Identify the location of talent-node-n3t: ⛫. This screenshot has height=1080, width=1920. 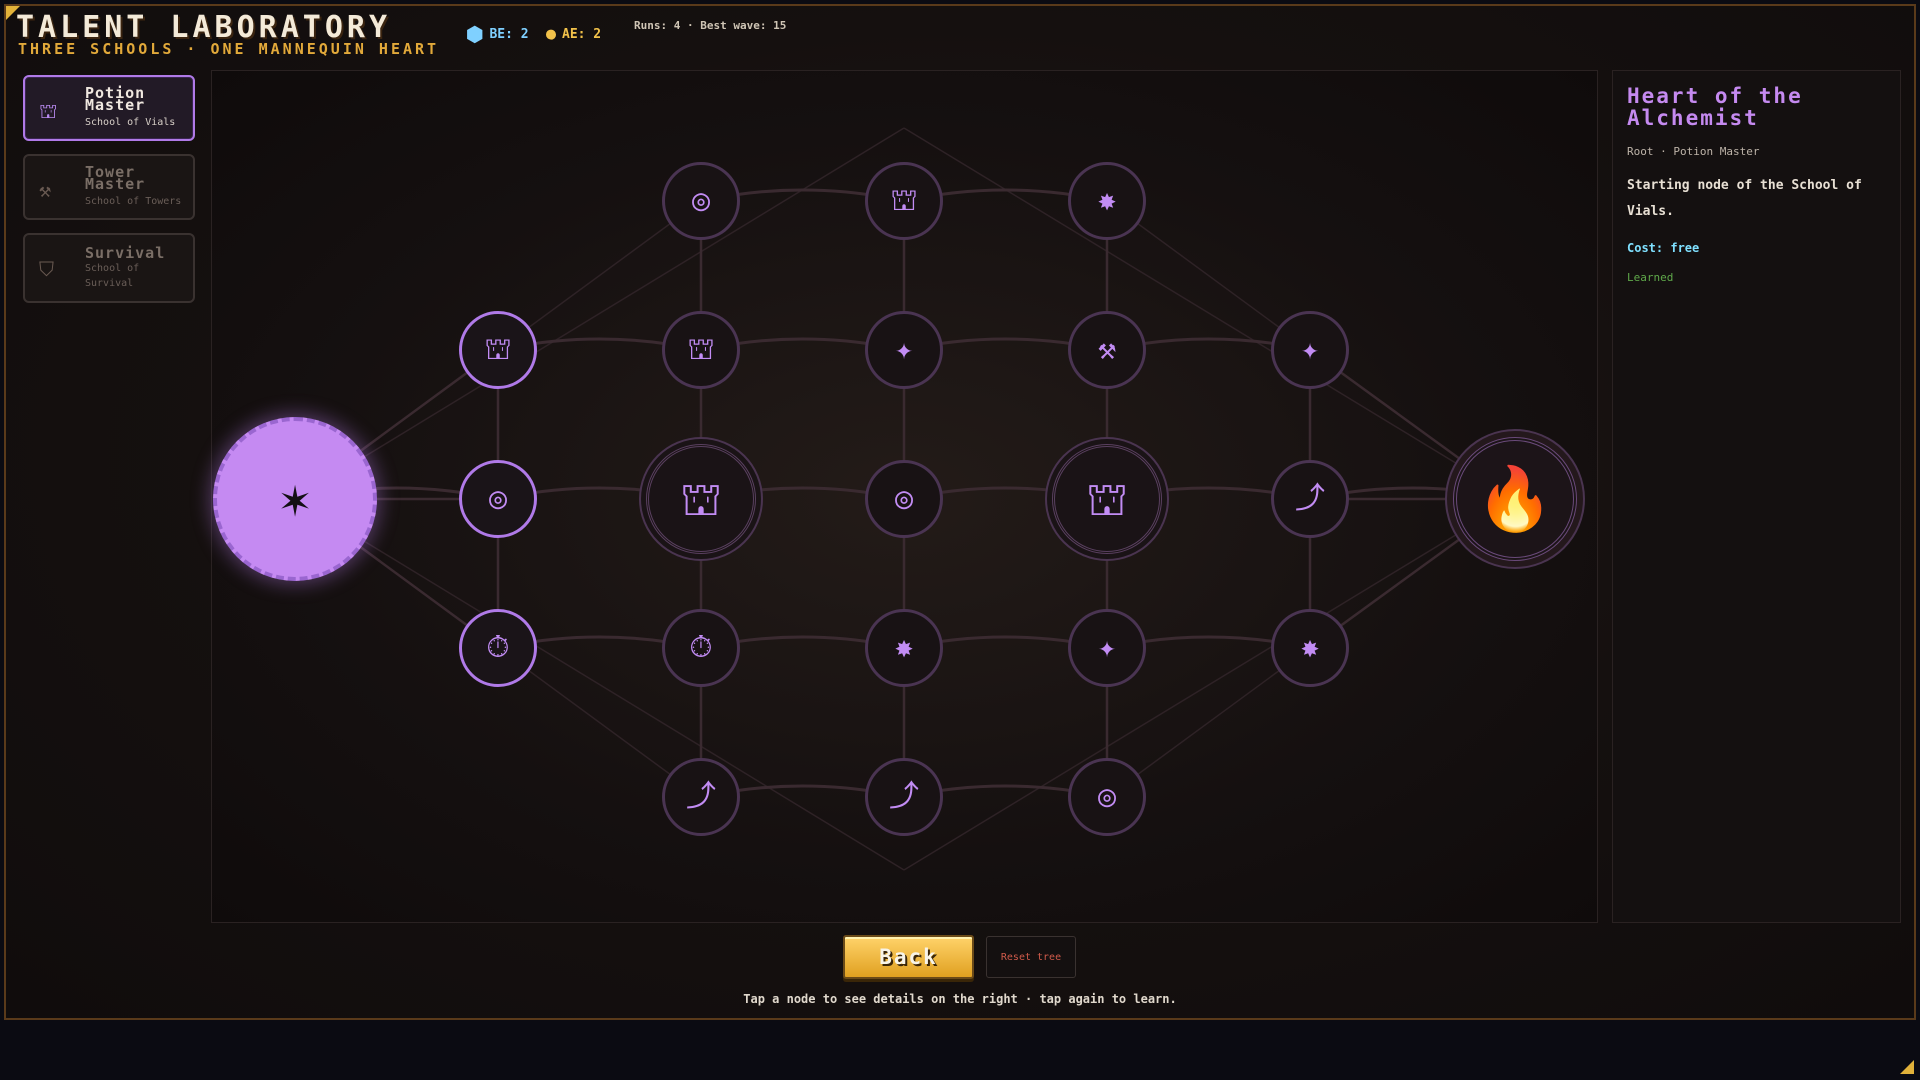
(904, 201).